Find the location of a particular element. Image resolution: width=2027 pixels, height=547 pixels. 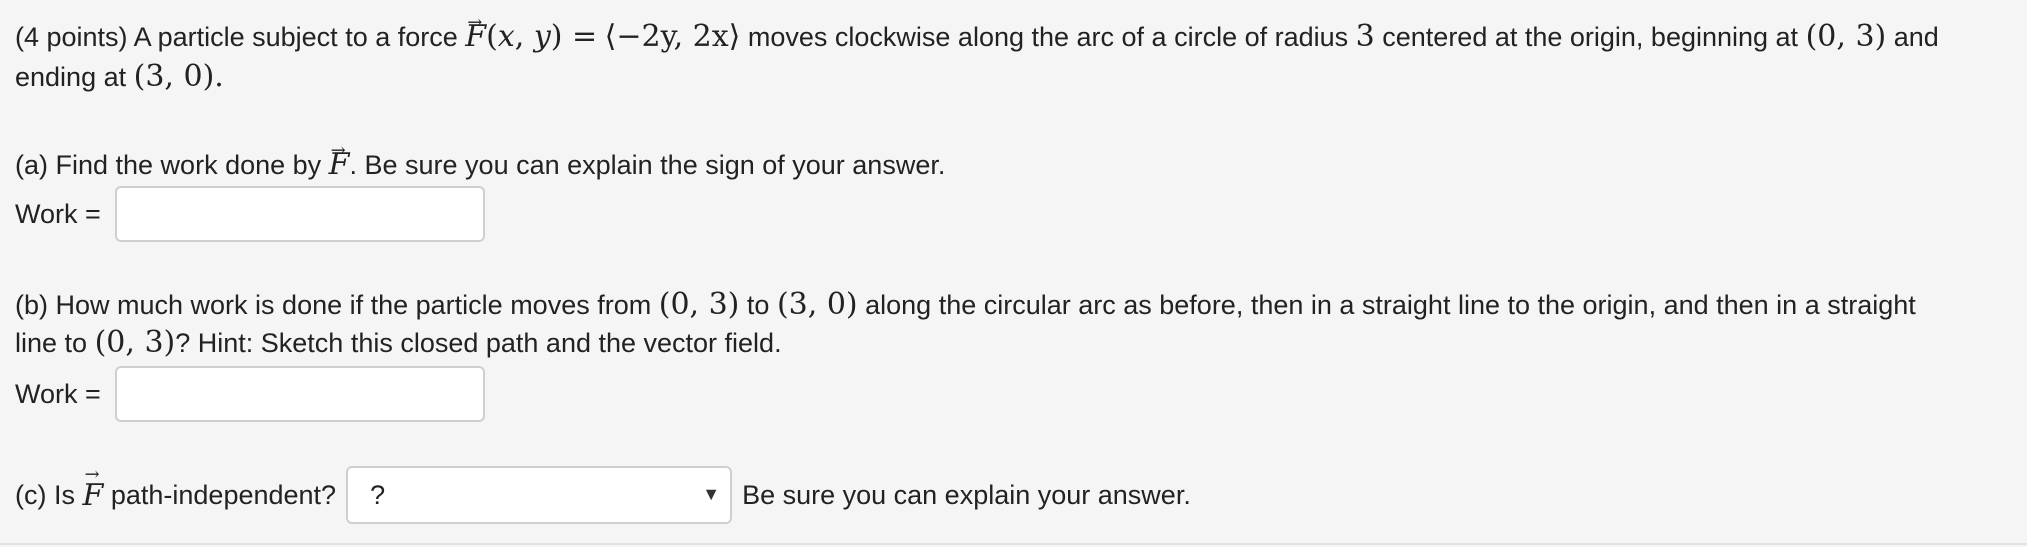

part-b-work-input is located at coordinates (299, 394).